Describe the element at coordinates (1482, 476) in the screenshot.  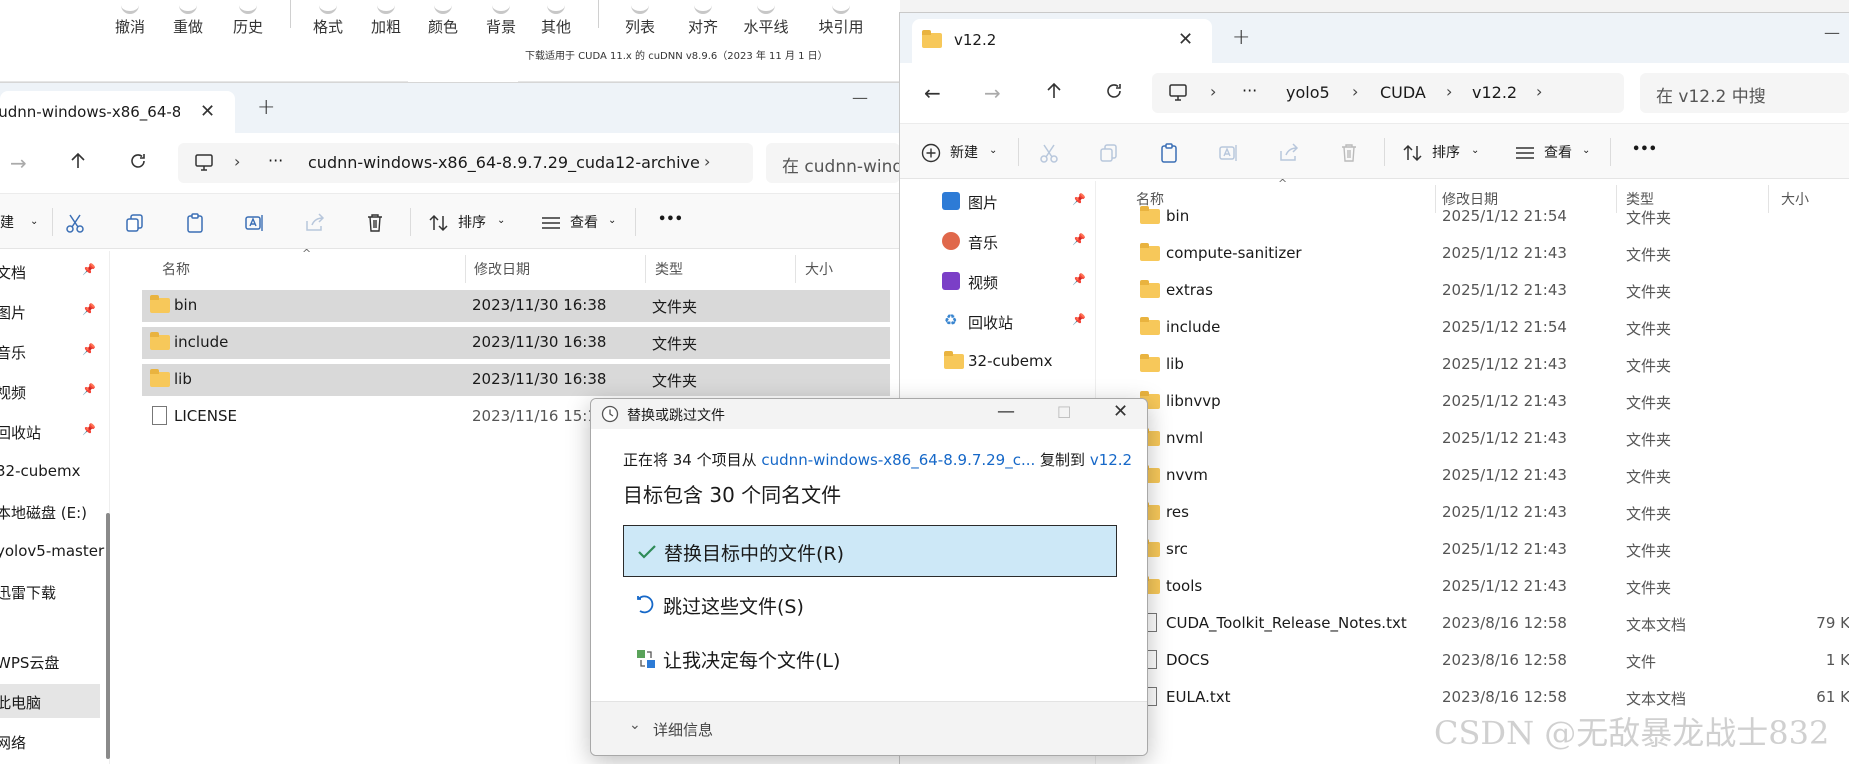
I see `table-row: nvvm 2025/1/12 21:43 文件夹` at that location.